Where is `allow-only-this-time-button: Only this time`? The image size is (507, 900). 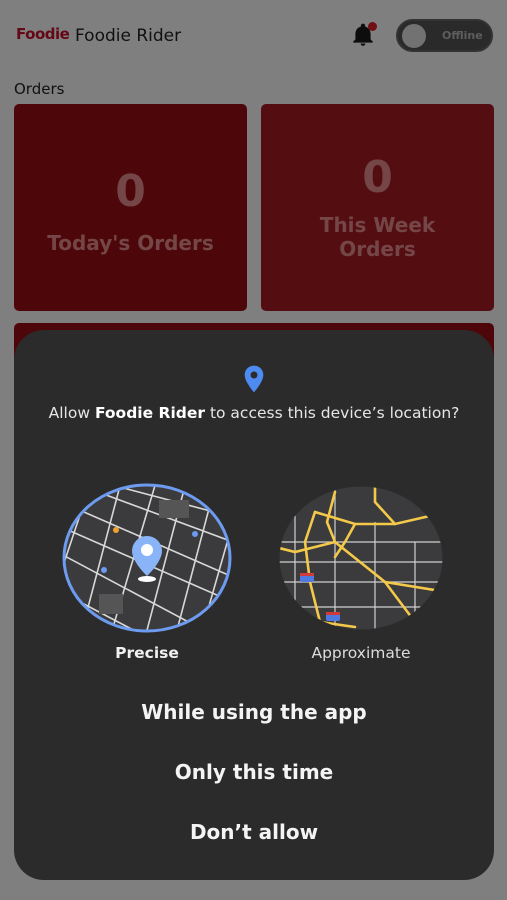
allow-only-this-time-button: Only this time is located at coordinates (254, 772).